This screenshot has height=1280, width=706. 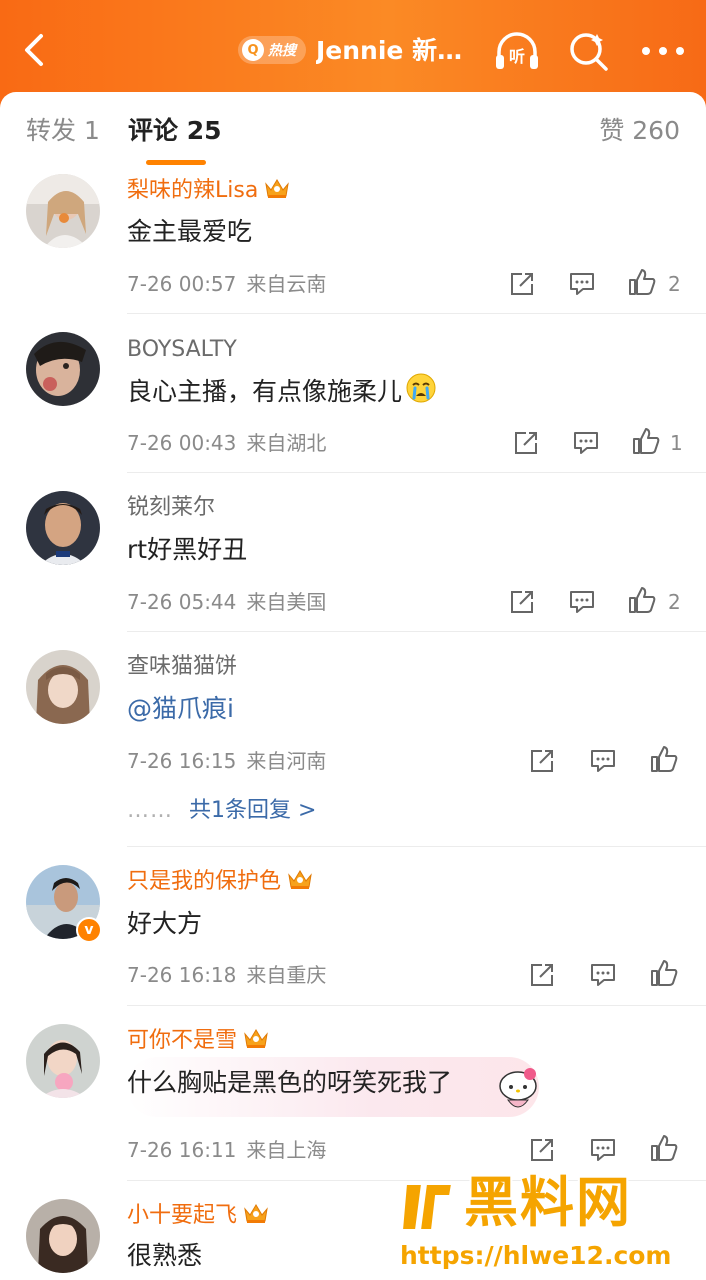 I want to click on tab-comment: 评论 25, so click(x=175, y=131).